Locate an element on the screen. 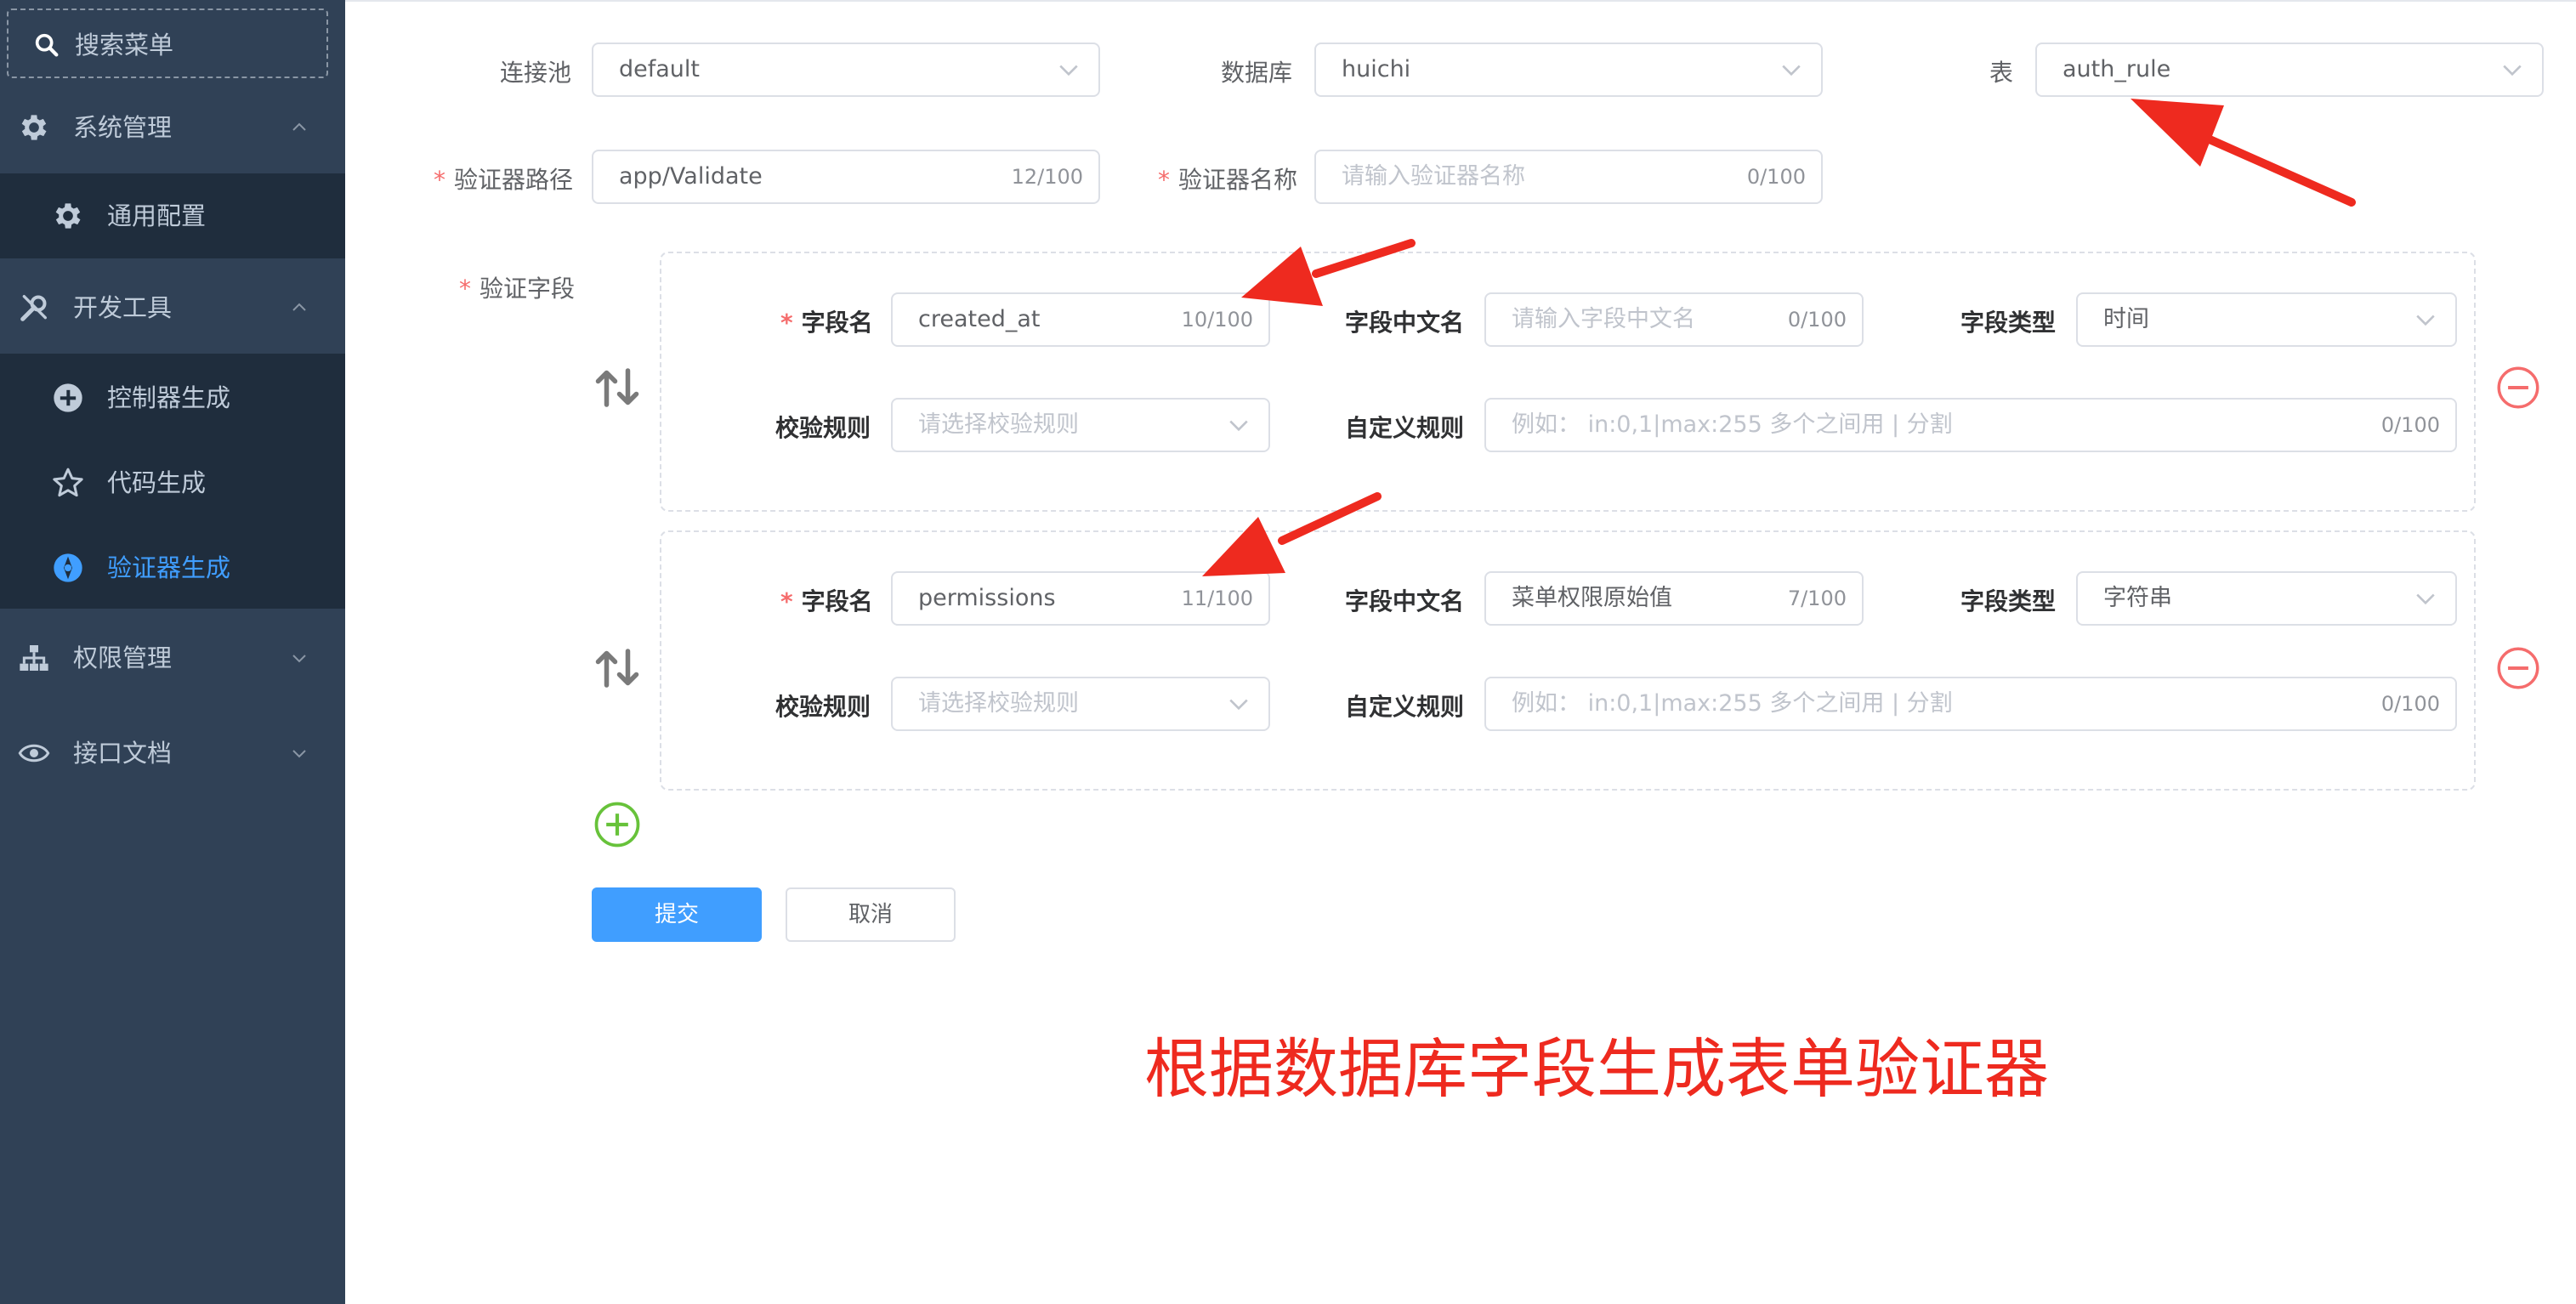  compass-icon is located at coordinates (68, 567).